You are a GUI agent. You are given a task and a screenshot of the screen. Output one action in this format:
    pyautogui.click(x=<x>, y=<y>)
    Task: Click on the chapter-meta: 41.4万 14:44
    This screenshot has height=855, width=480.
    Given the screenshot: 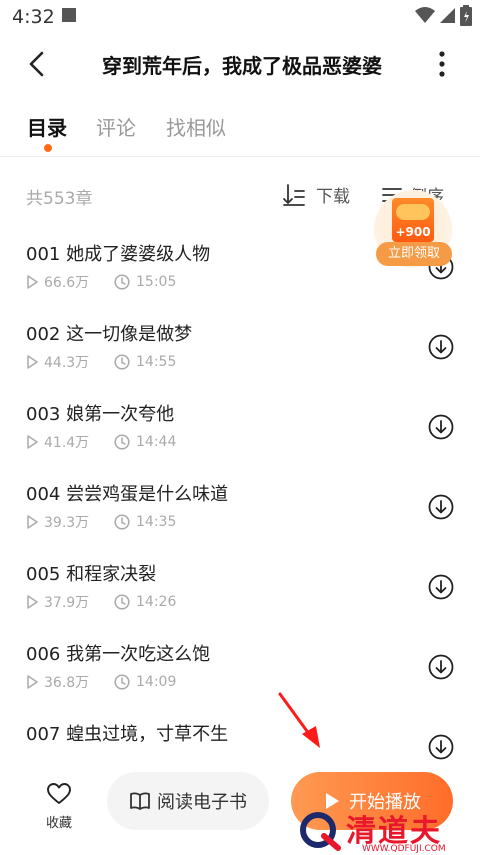 What is the action you would take?
    pyautogui.click(x=101, y=442)
    